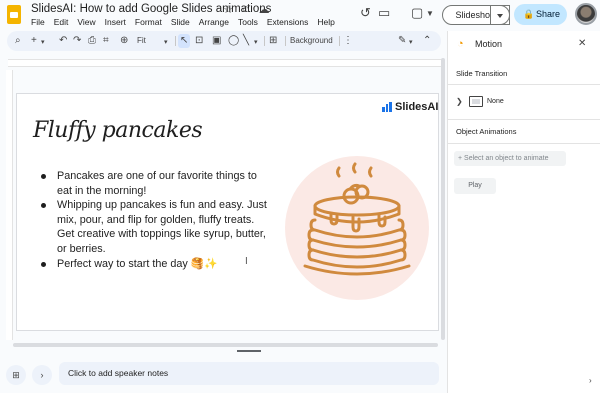 Image resolution: width=600 pixels, height=393 pixels. Describe the element at coordinates (475, 186) in the screenshot. I see `play-button: Play` at that location.